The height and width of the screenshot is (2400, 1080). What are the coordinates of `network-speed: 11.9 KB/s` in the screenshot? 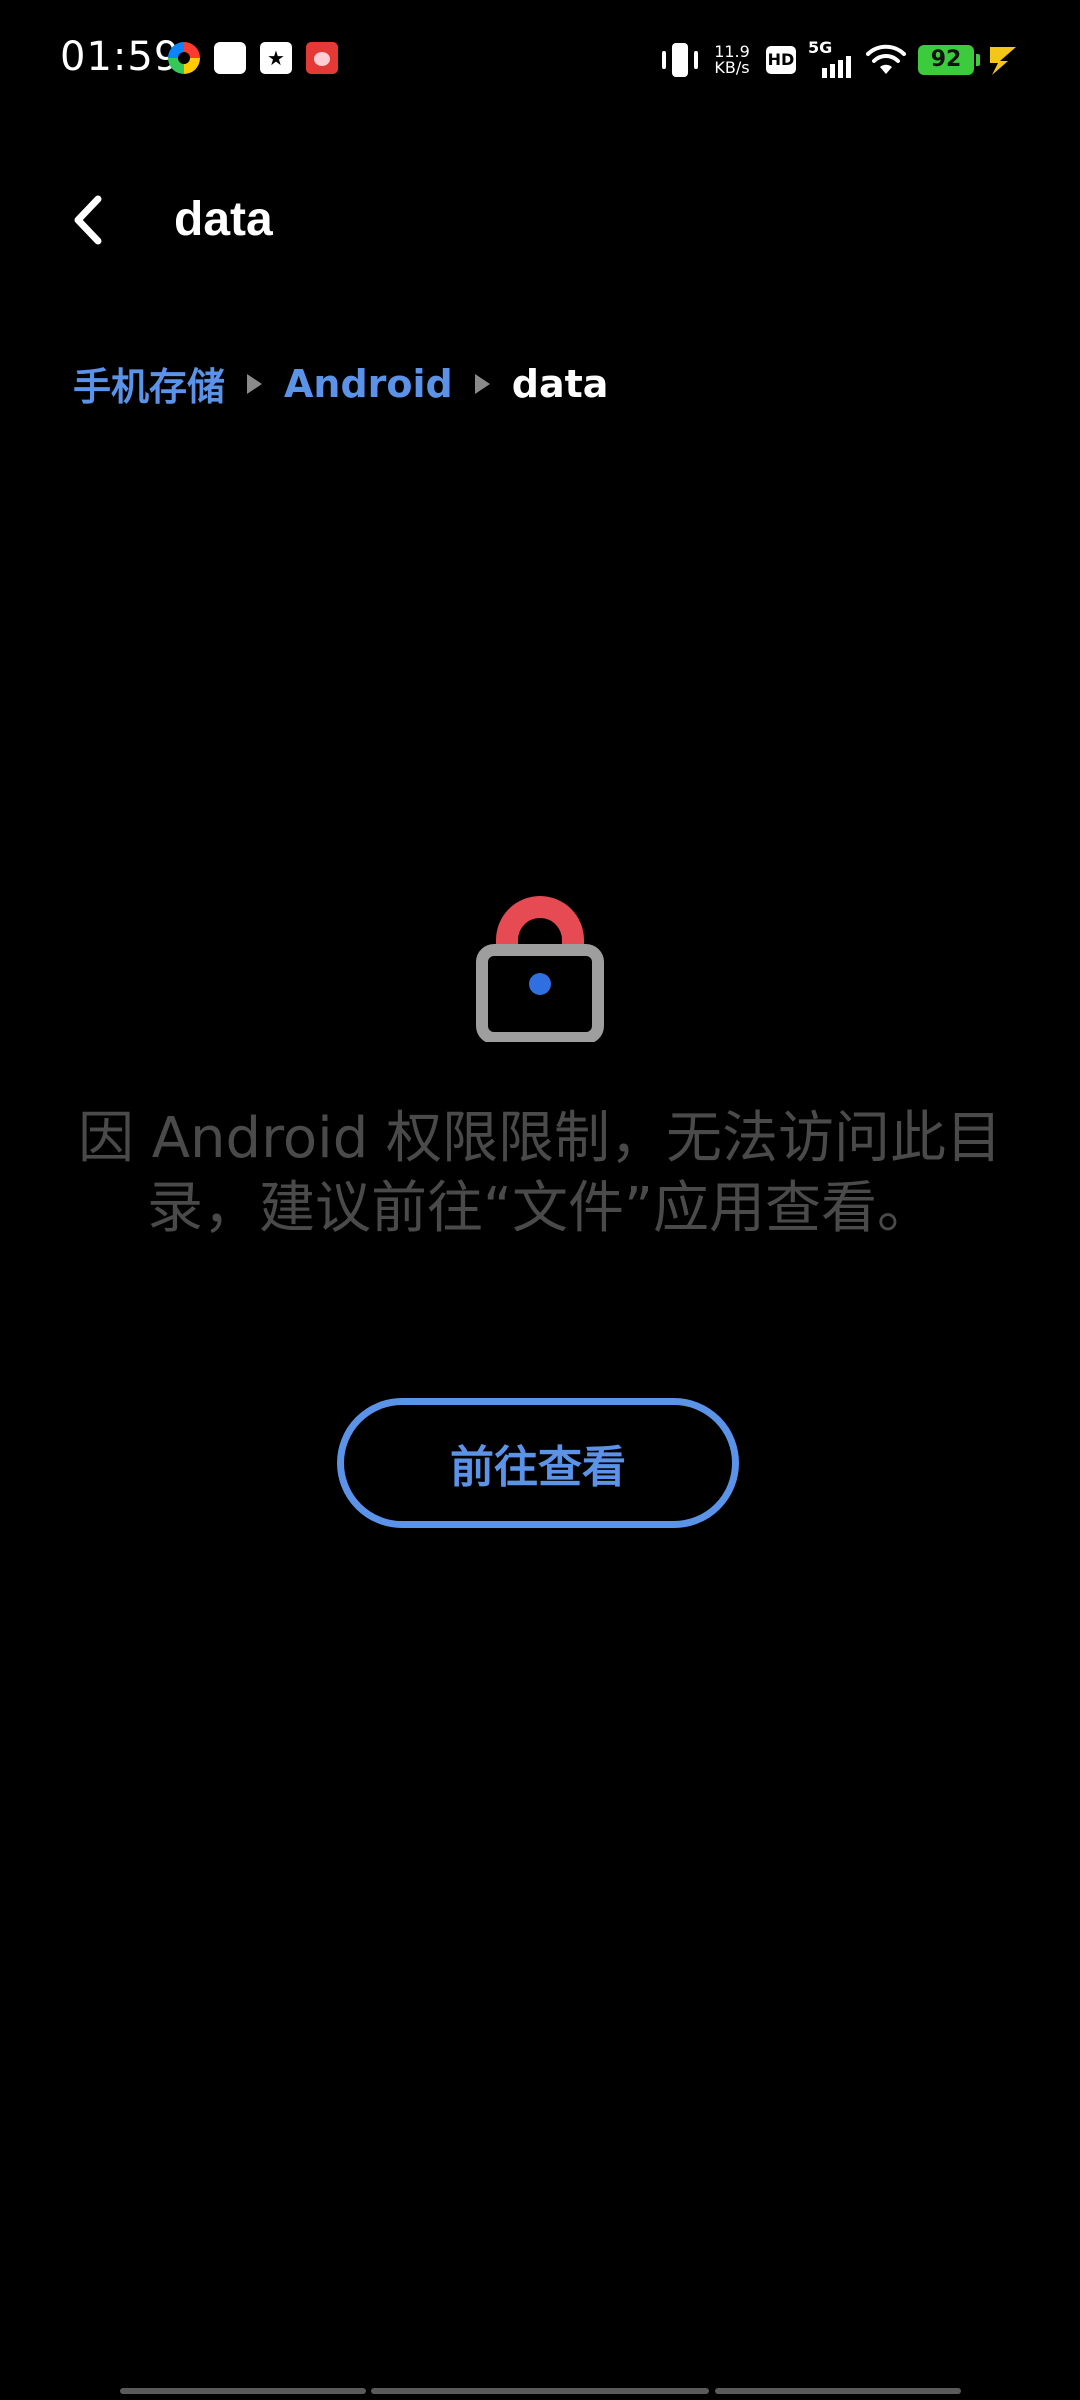 It's located at (732, 60).